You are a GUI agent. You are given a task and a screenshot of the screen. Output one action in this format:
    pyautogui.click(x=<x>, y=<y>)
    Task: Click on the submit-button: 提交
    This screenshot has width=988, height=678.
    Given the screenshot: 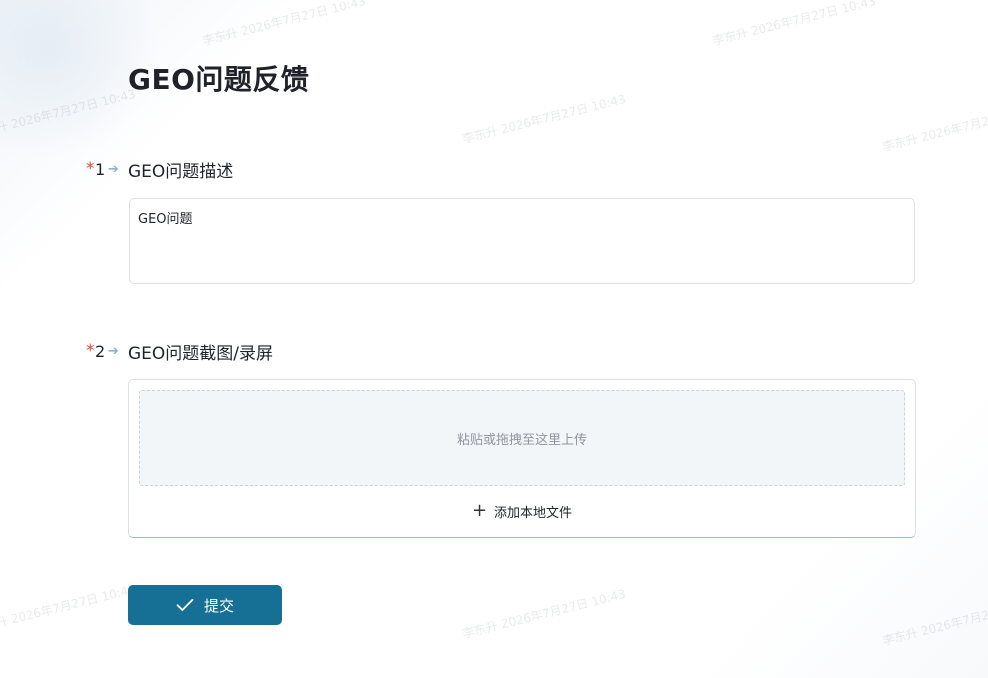 What is the action you would take?
    pyautogui.click(x=205, y=605)
    